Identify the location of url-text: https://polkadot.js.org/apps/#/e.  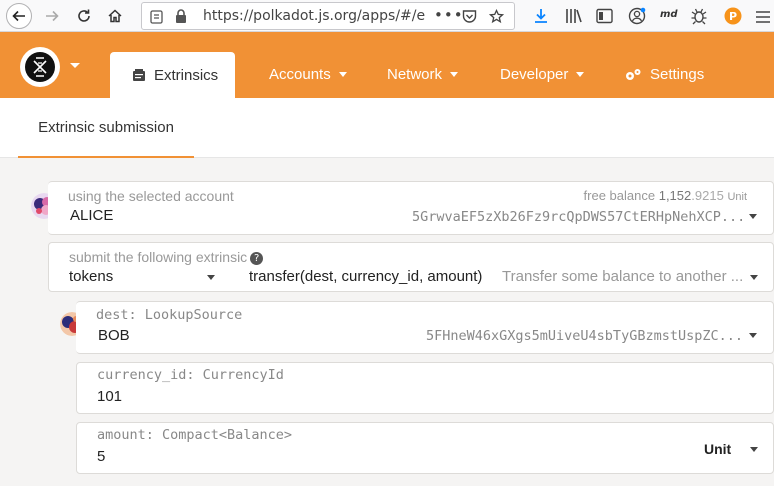
(314, 16).